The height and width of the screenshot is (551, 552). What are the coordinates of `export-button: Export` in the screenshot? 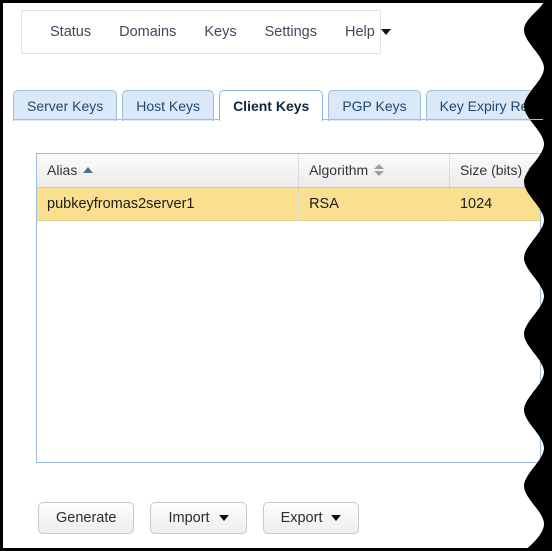 It's located at (311, 518).